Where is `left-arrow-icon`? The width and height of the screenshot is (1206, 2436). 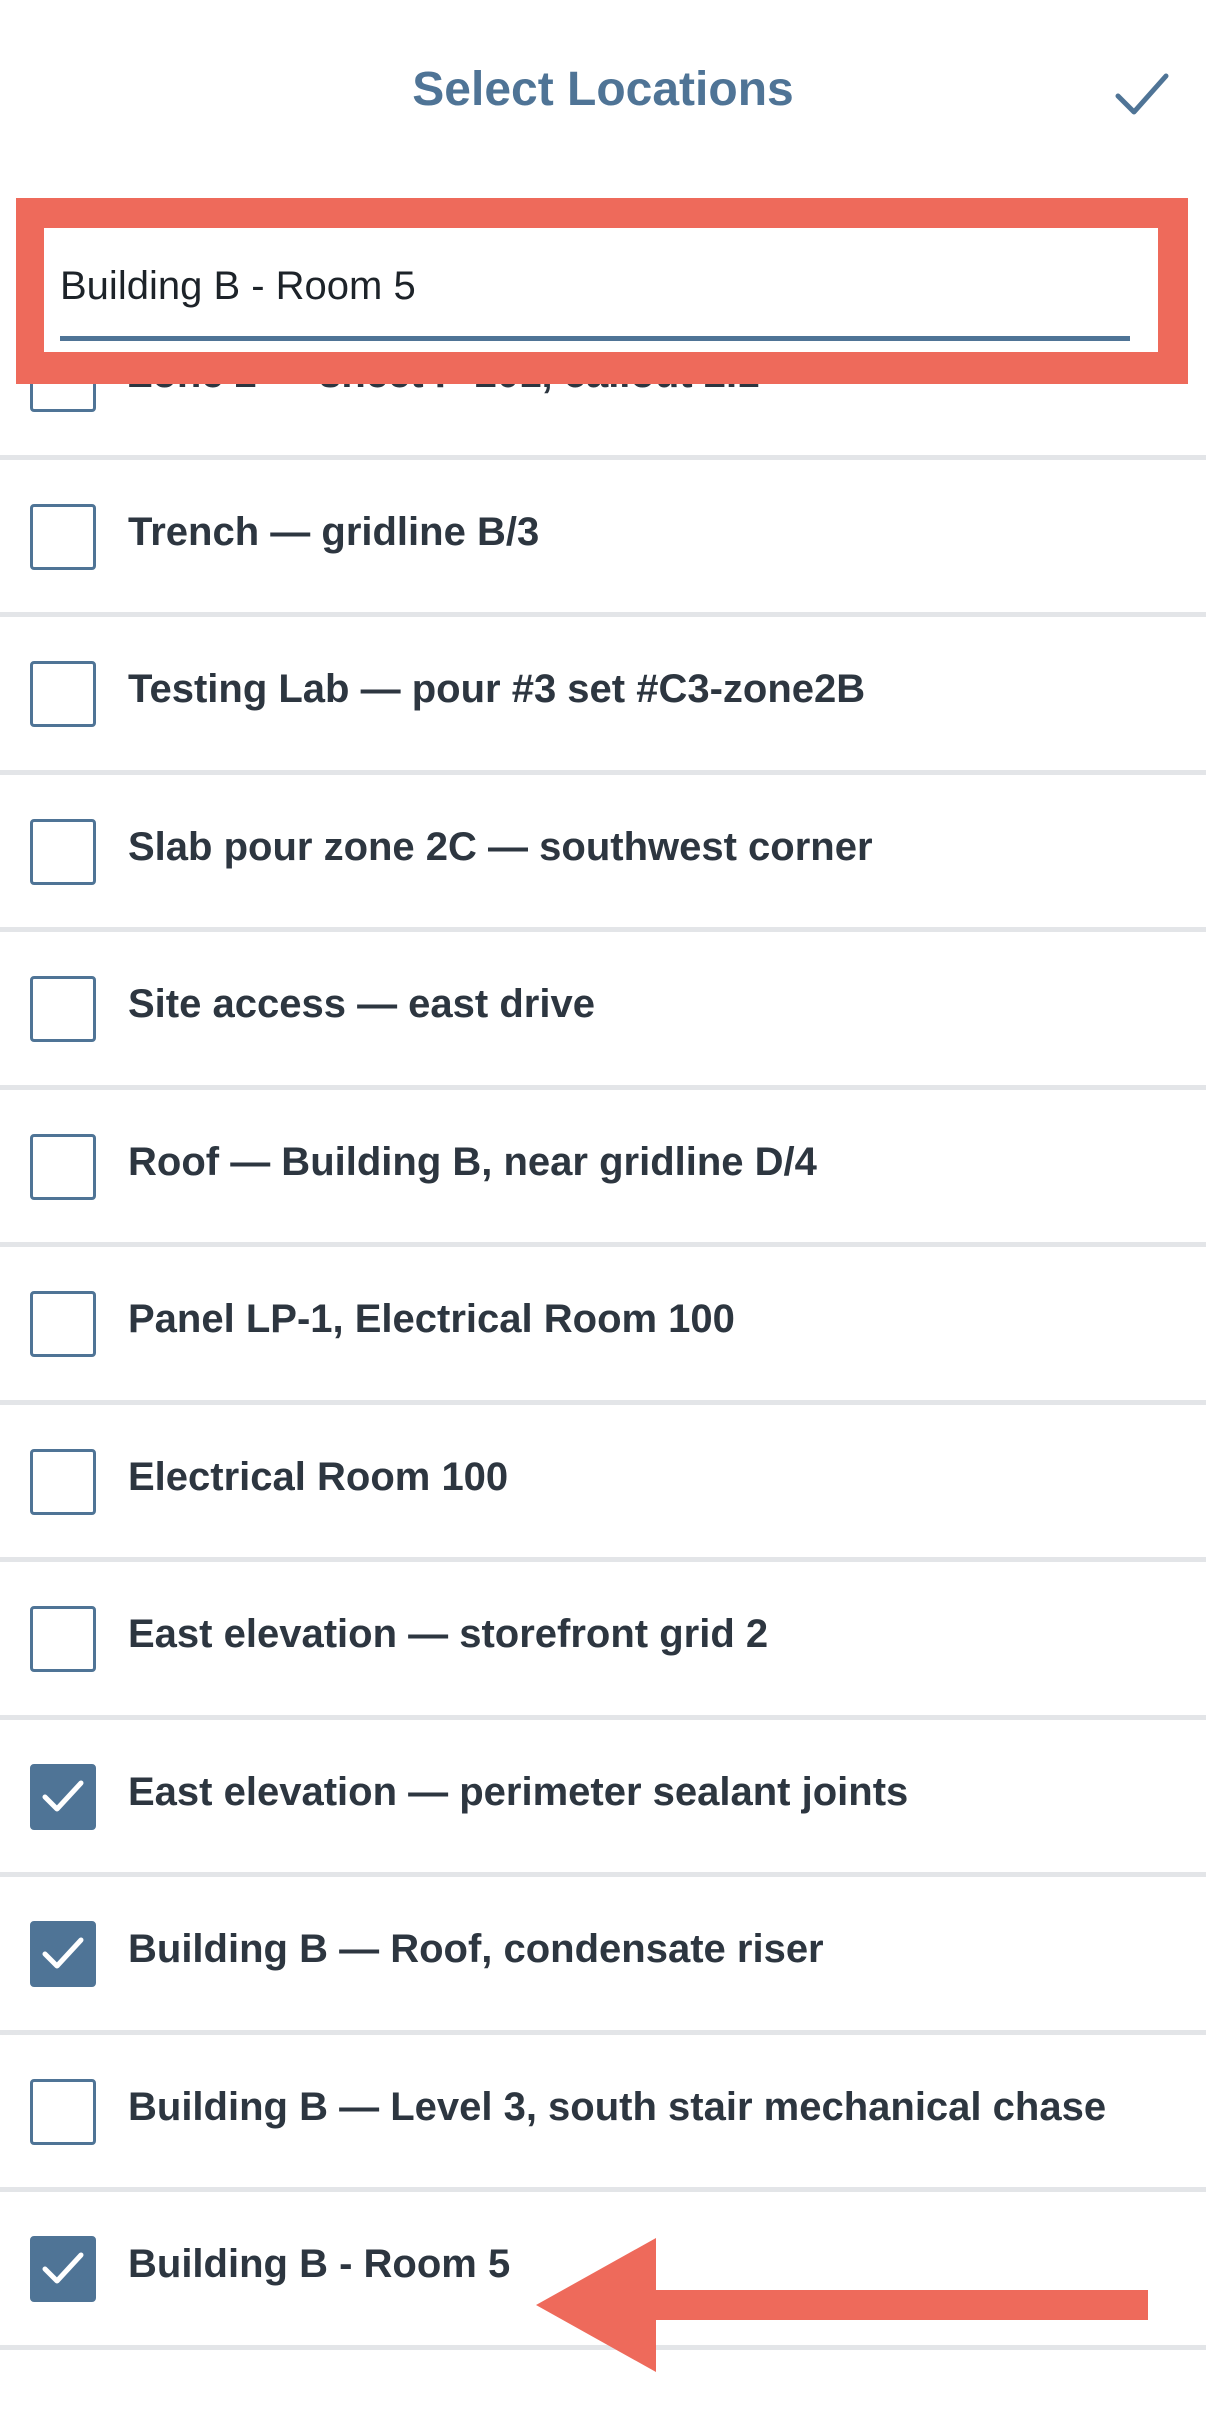
left-arrow-icon is located at coordinates (842, 2305).